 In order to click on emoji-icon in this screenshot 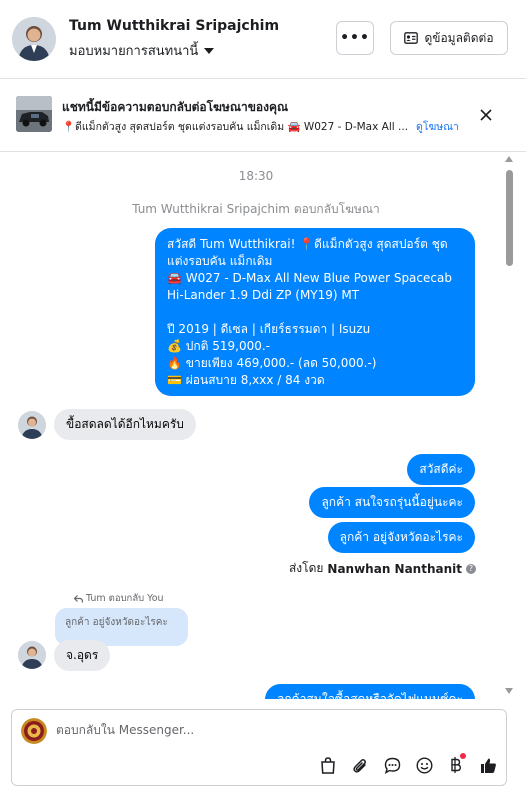, I will do `click(424, 765)`.